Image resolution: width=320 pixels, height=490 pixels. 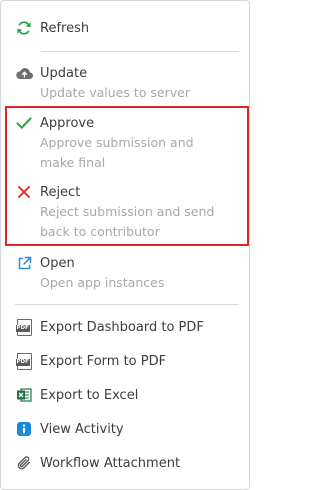 I want to click on menu-item-open: Open Open app instances, so click(x=128, y=273).